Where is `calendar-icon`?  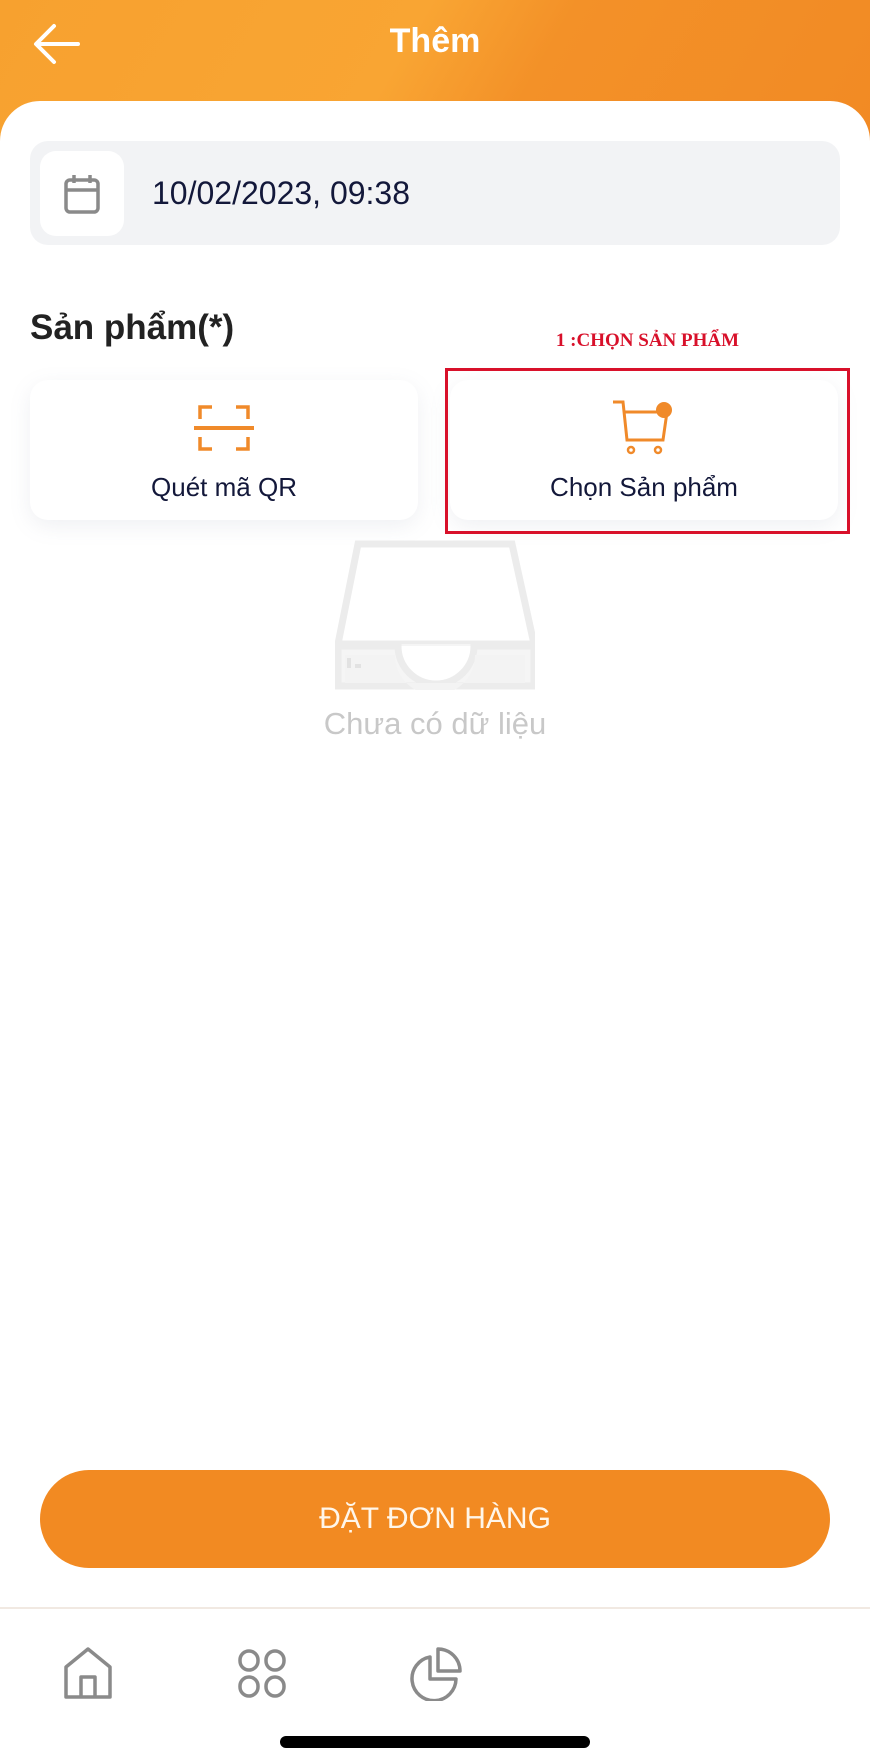 calendar-icon is located at coordinates (82, 194).